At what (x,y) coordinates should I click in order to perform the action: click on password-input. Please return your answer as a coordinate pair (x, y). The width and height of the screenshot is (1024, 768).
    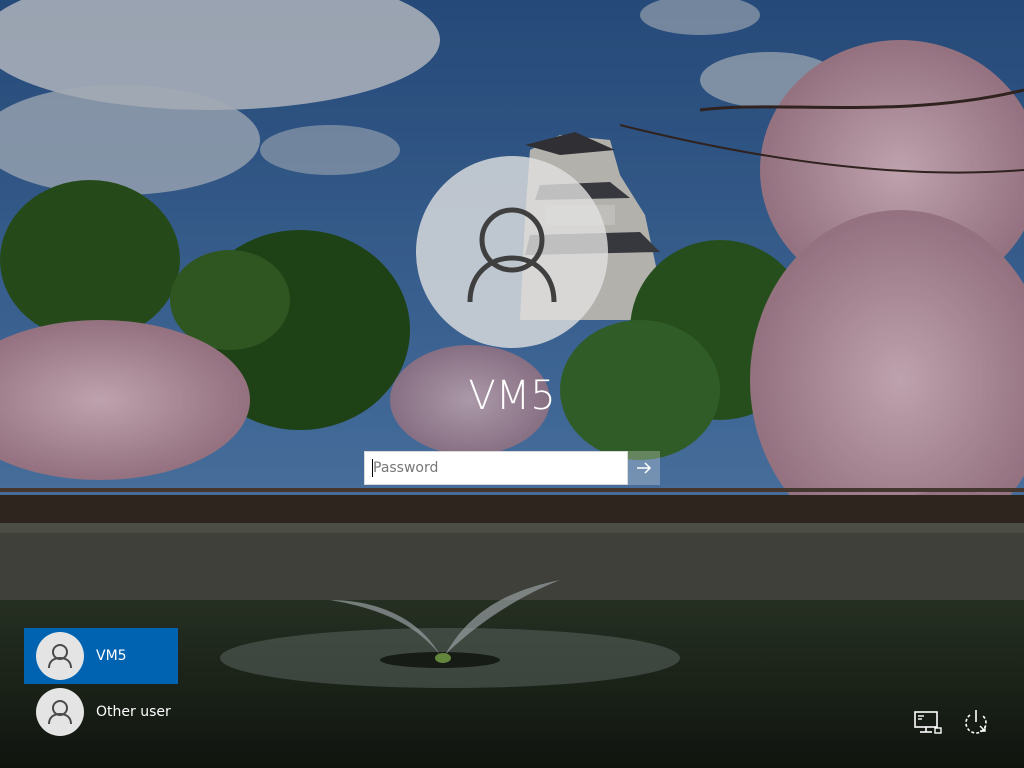
    Looking at the image, I should click on (496, 468).